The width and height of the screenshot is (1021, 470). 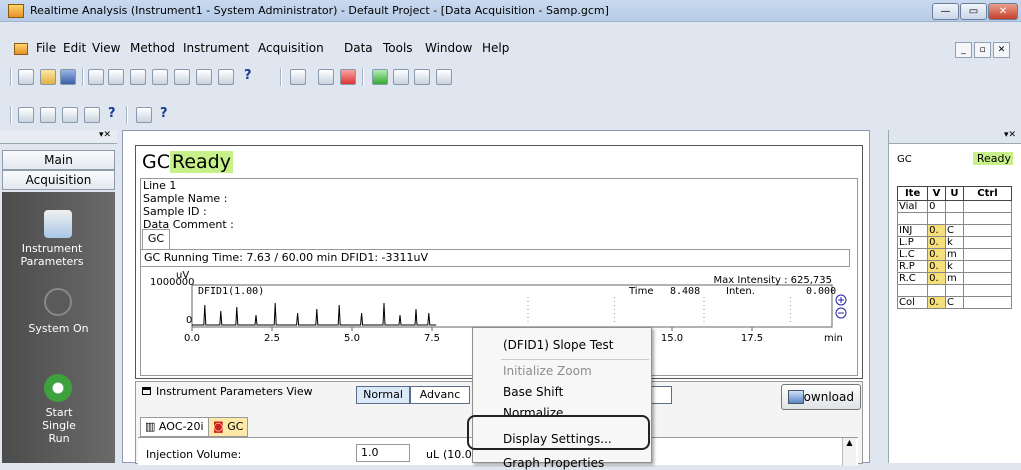 What do you see at coordinates (533, 392) in the screenshot?
I see `menu-item-base-shift: Base Shift` at bounding box center [533, 392].